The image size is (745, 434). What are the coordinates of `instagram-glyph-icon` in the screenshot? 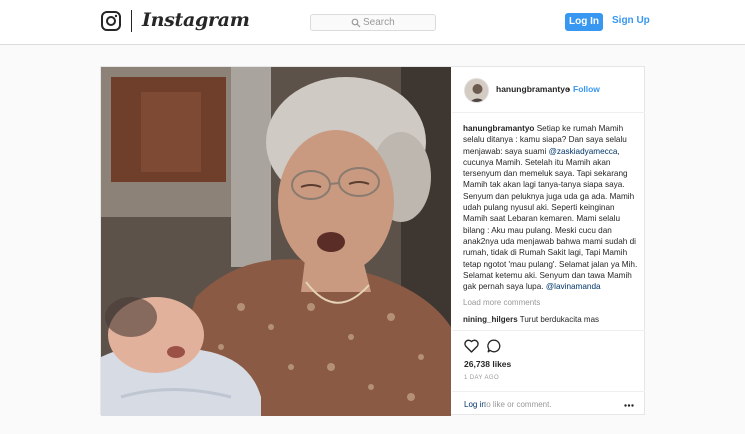 It's located at (111, 21).